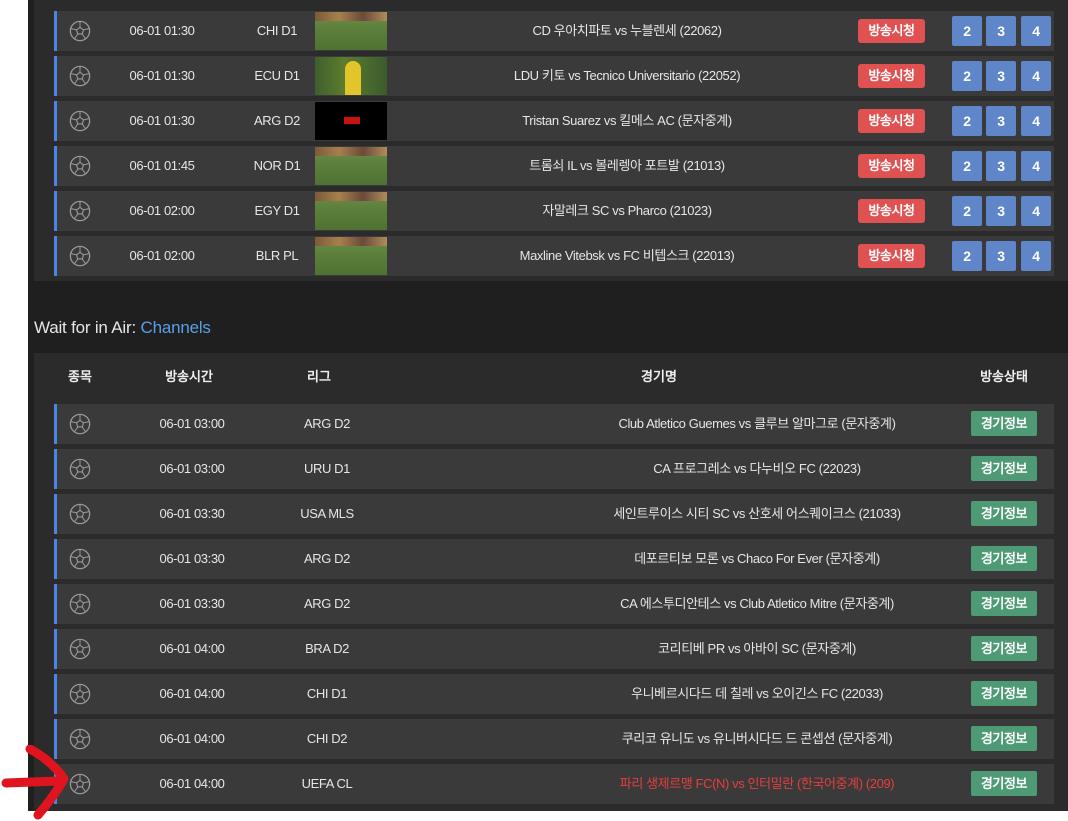 The width and height of the screenshot is (1068, 821). I want to click on broadcast-time: 06-01 01:45, so click(162, 165).